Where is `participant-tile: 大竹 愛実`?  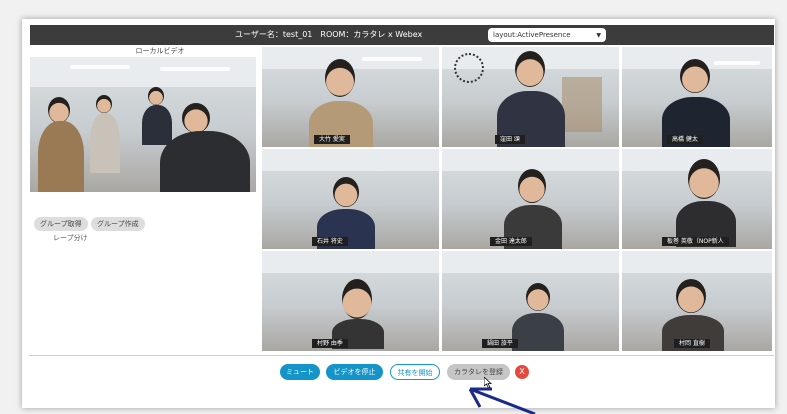 participant-tile: 大竹 愛実 is located at coordinates (350, 97).